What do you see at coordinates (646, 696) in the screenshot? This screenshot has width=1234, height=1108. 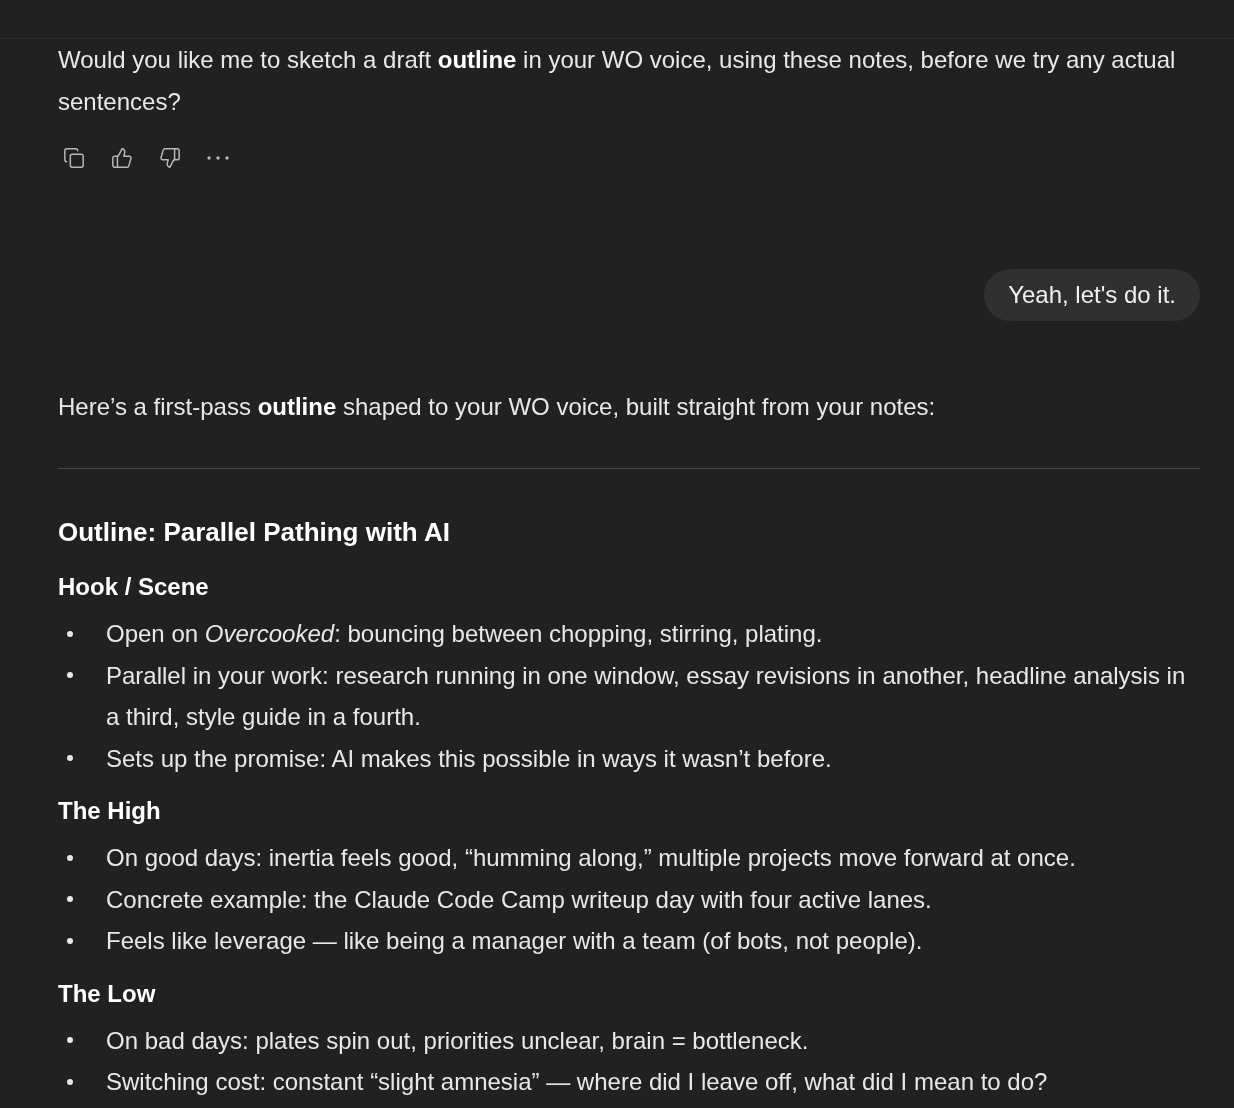 I see `list-item-text: Parallel in your work: research running in one window, essay revisions in another, headline analysis in a third, style guide in a fourth.` at bounding box center [646, 696].